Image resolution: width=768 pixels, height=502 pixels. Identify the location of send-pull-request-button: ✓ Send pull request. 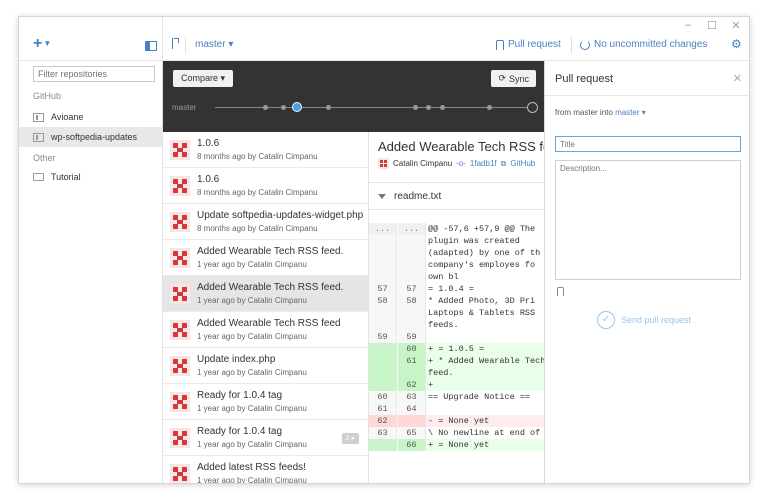
(644, 320).